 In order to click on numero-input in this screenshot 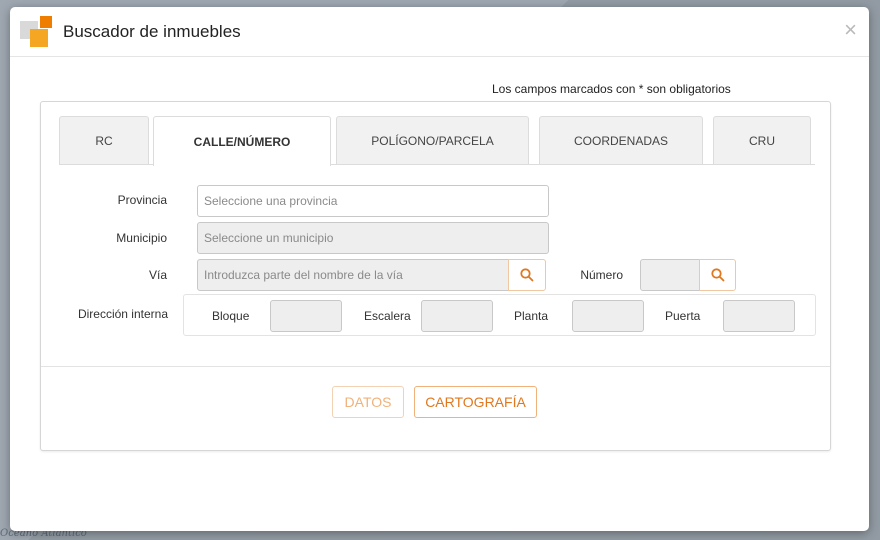, I will do `click(670, 275)`.